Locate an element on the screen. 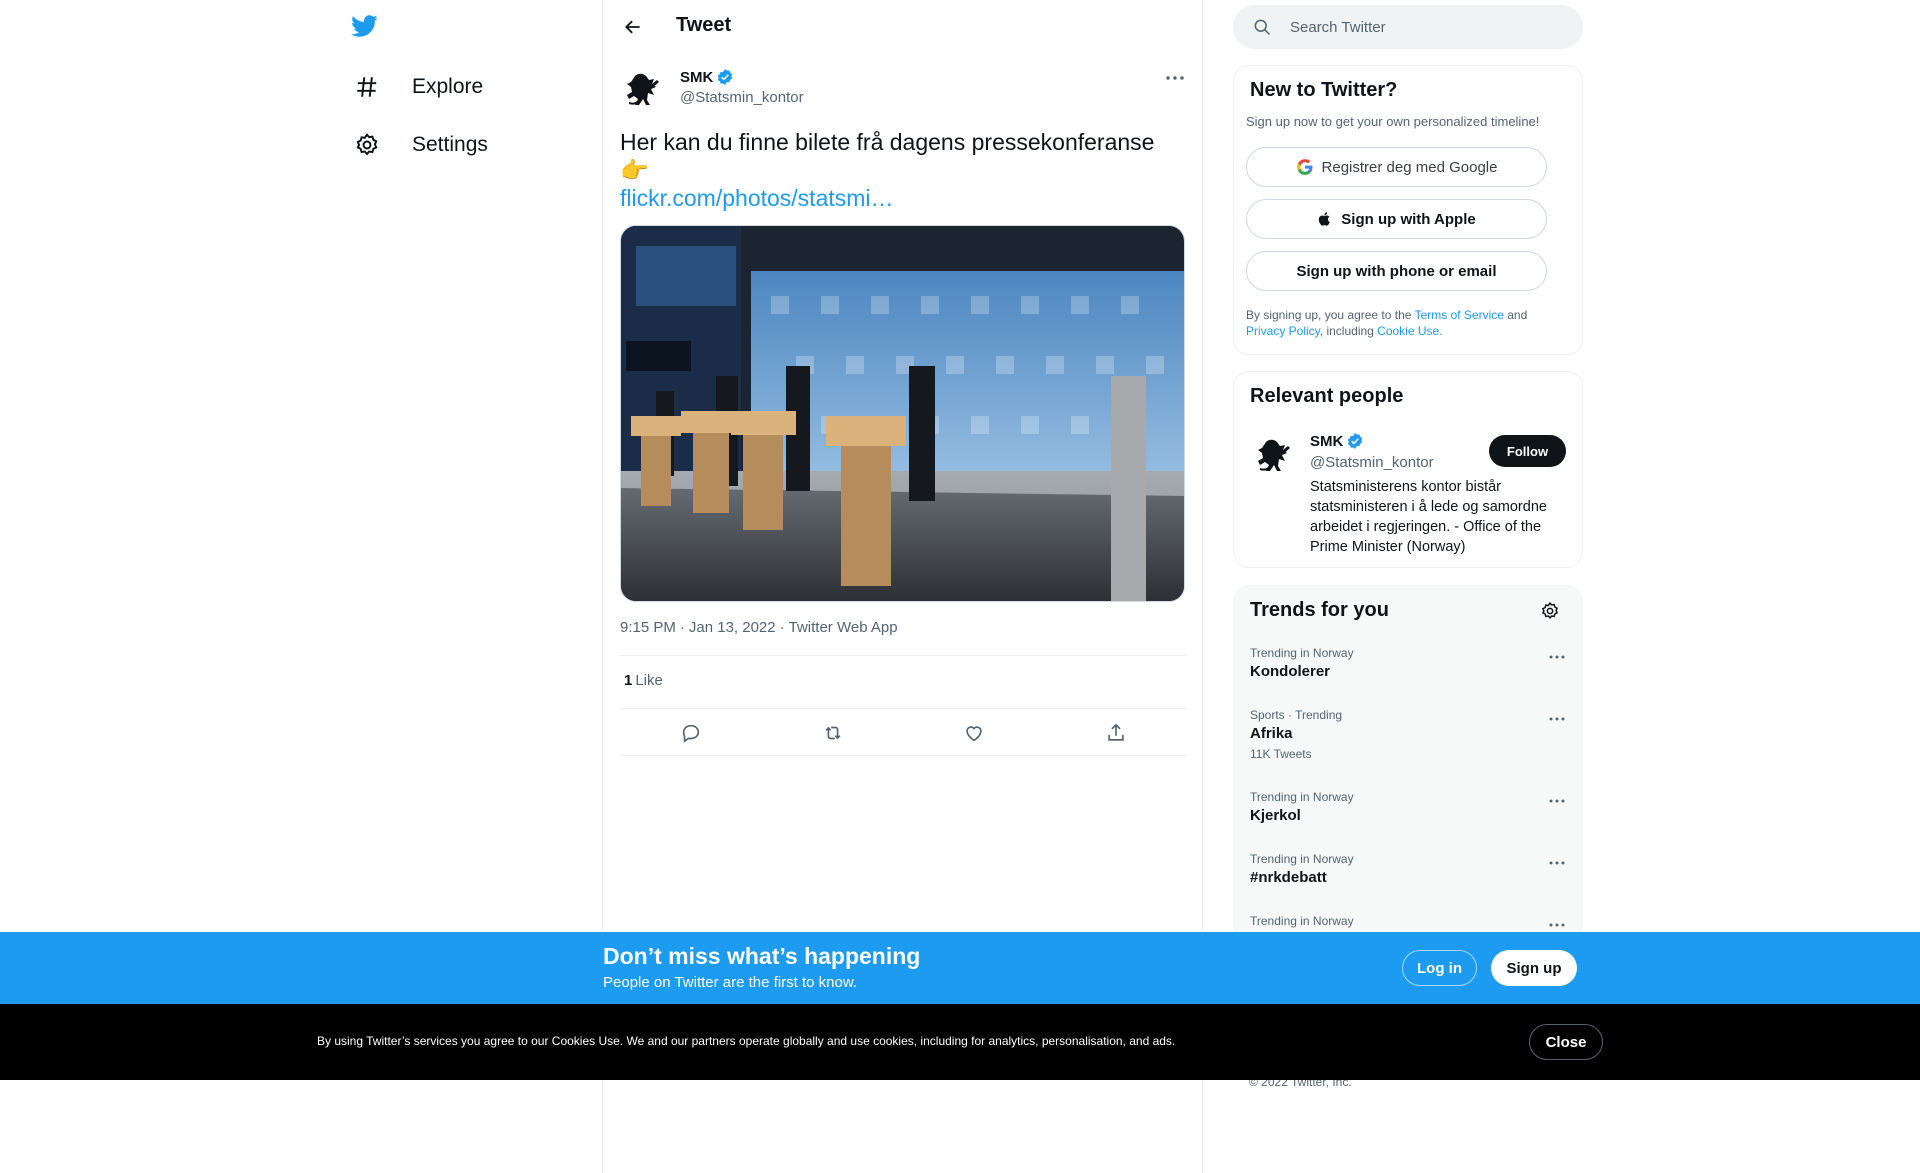 Image resolution: width=1920 pixels, height=1173 pixels. nav-item-explore: Explore is located at coordinates (417, 87).